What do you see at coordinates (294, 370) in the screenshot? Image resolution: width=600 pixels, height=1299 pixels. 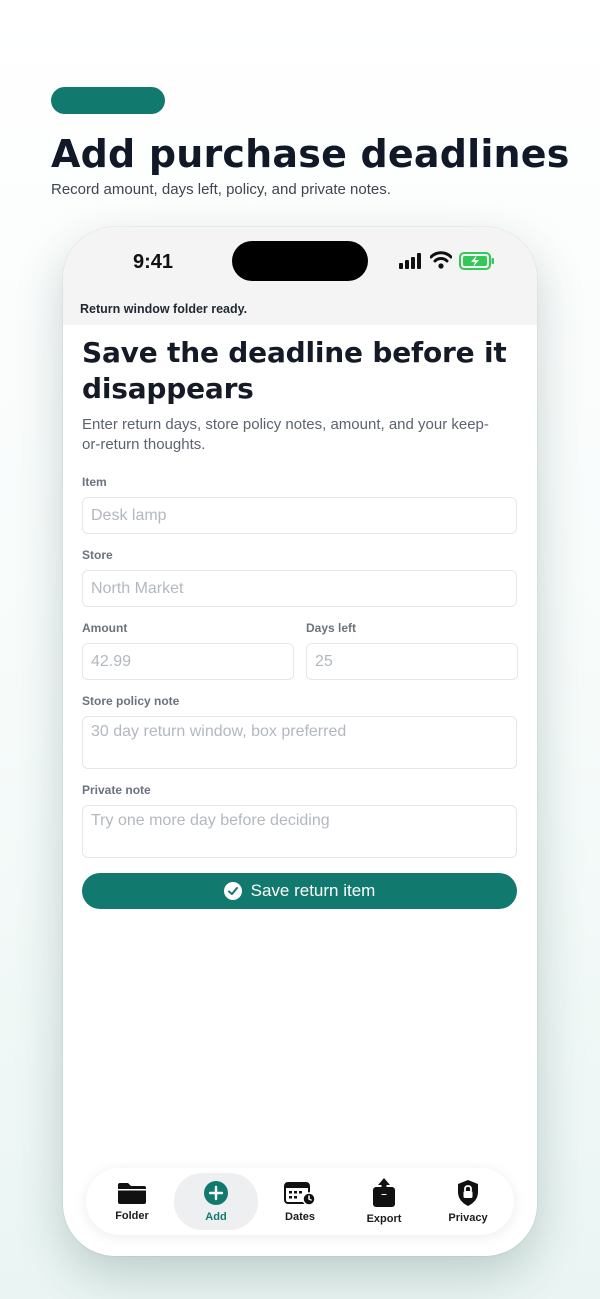 I see `form-title: Save the deadline before it disappears` at bounding box center [294, 370].